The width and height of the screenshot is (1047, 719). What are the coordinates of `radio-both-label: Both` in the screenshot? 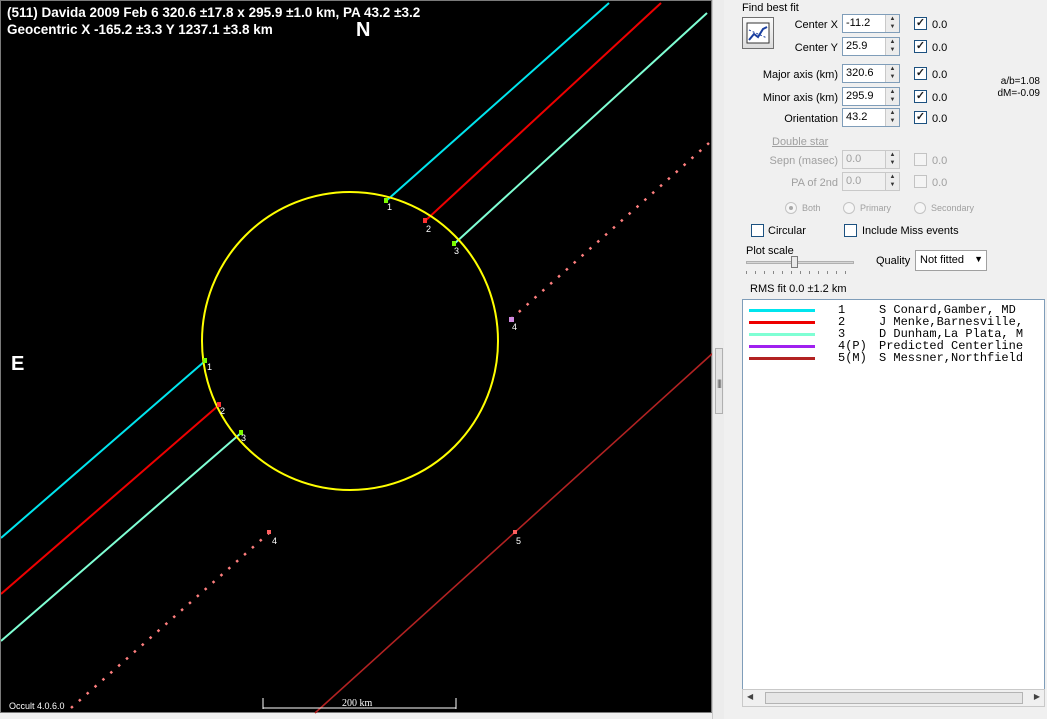 It's located at (811, 208).